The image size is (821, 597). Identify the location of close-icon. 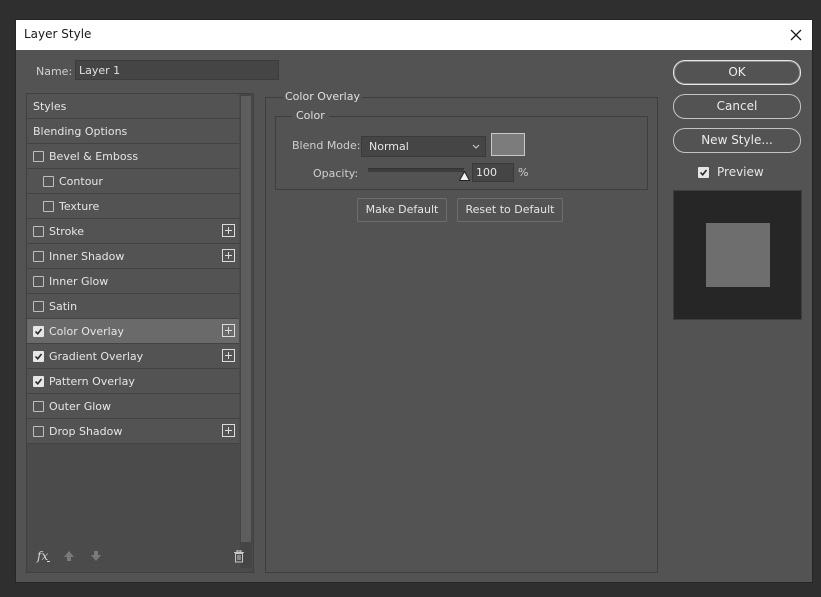
(796, 35).